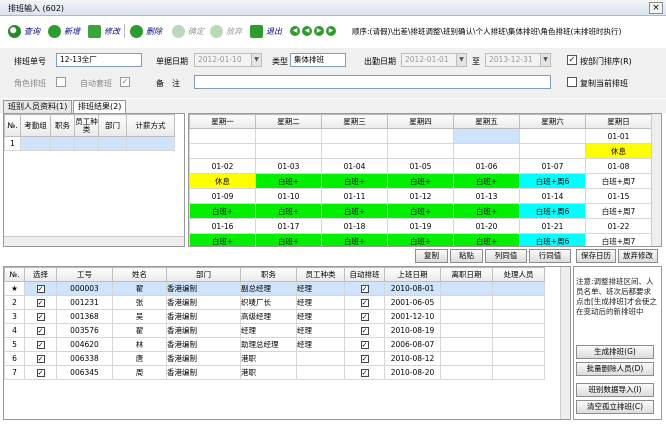  What do you see at coordinates (618, 196) in the screenshot?
I see `calendar-cell: 01-15` at bounding box center [618, 196].